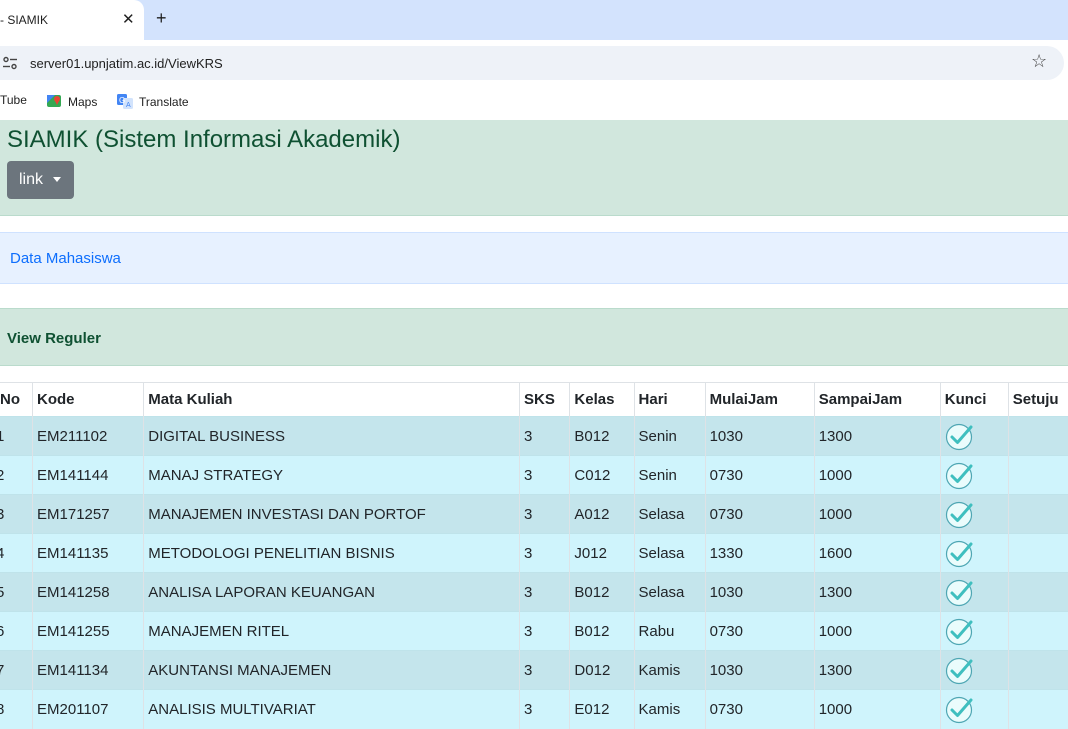  I want to click on data-mahasiswa-link: Data Mahasiswa, so click(65, 258).